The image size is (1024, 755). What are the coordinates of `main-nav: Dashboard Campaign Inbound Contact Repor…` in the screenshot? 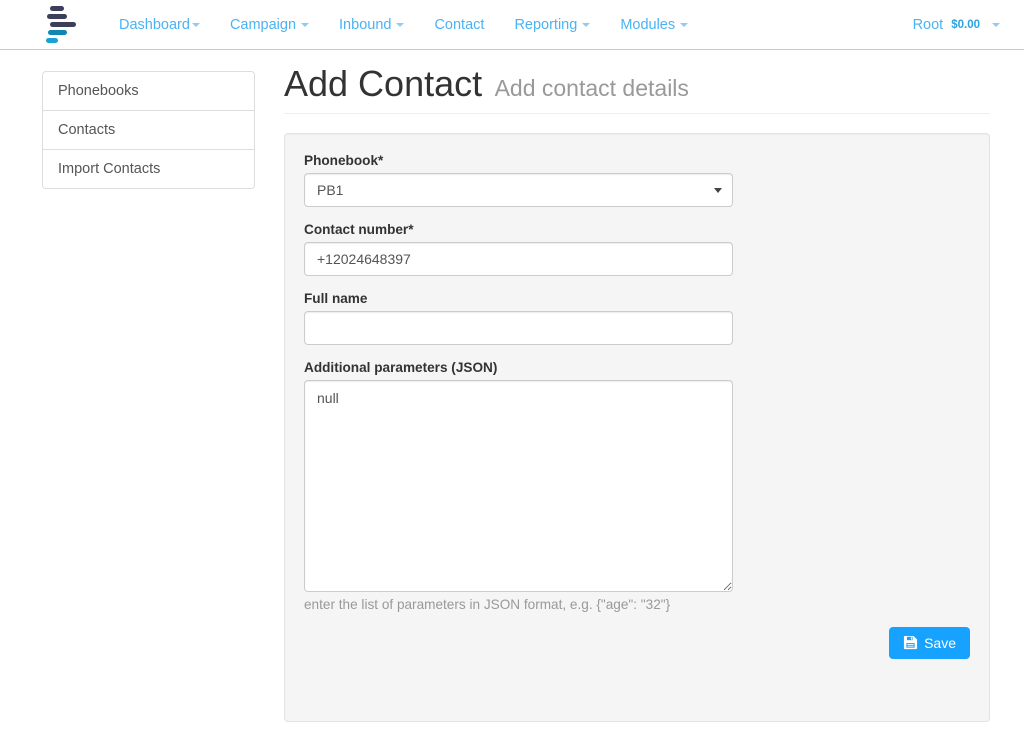 It's located at (403, 25).